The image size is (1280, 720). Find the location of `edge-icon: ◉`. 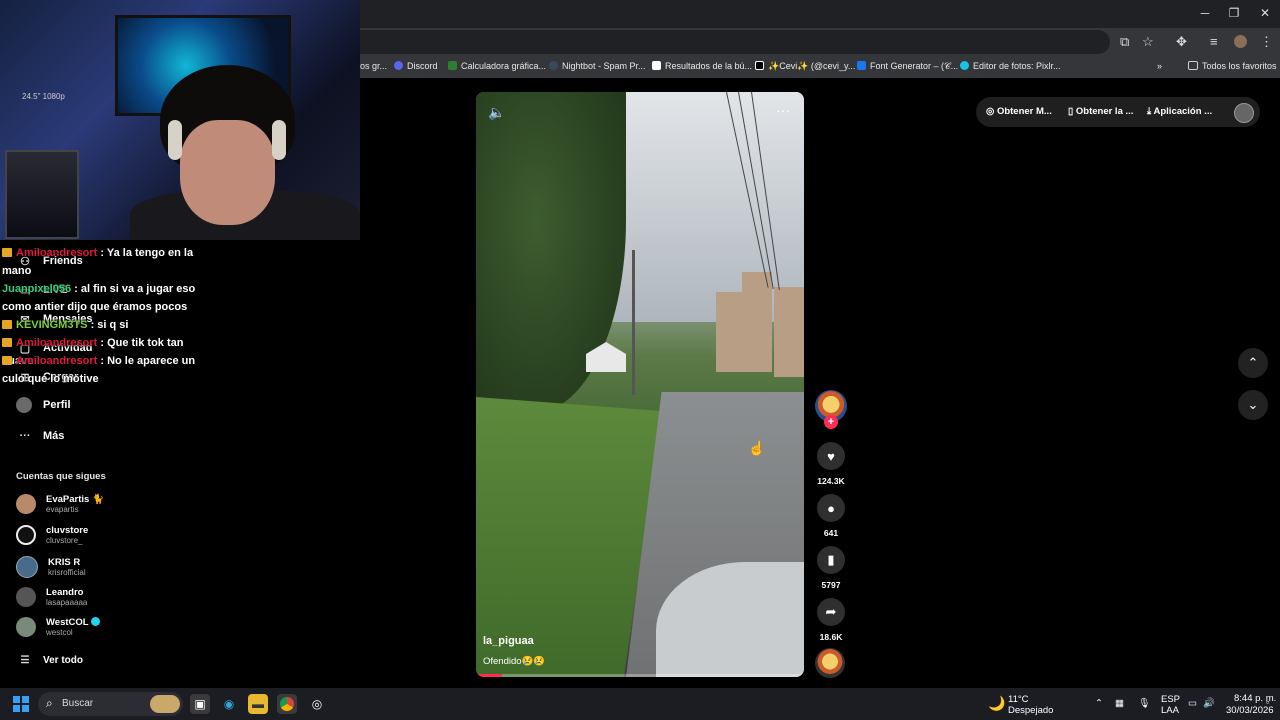

edge-icon: ◉ is located at coordinates (229, 704).